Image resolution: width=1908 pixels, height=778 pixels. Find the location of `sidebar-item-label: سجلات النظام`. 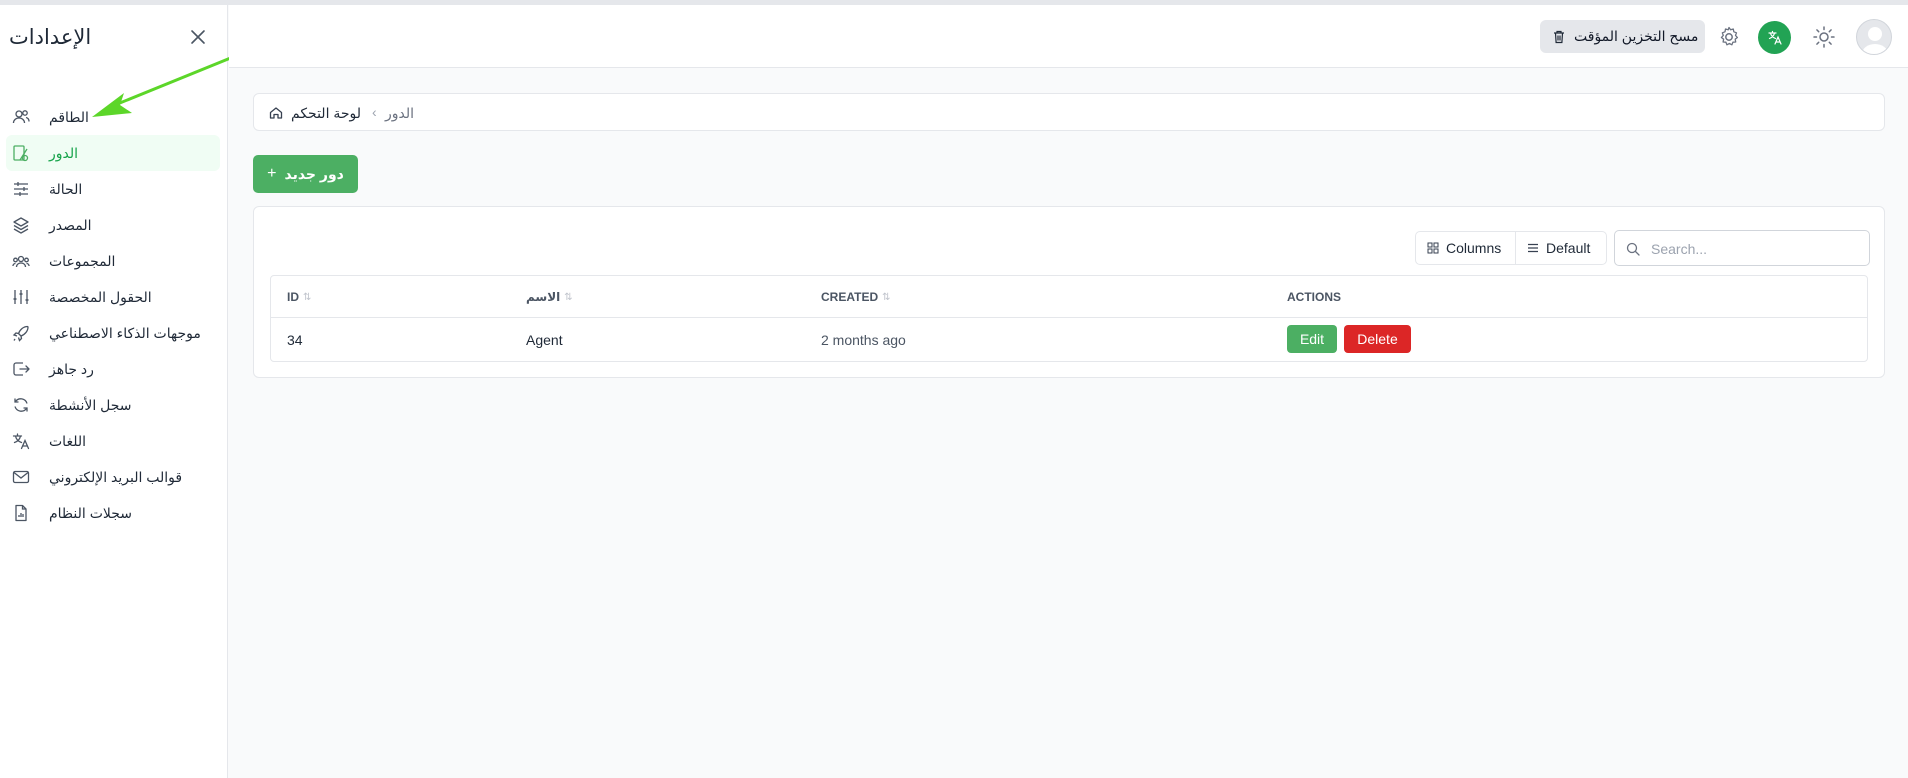

sidebar-item-label: سجلات النظام is located at coordinates (90, 513).